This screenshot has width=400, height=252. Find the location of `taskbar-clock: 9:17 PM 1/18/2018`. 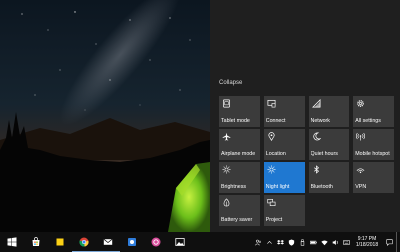

taskbar-clock: 9:17 PM 1/18/2018 is located at coordinates (367, 242).